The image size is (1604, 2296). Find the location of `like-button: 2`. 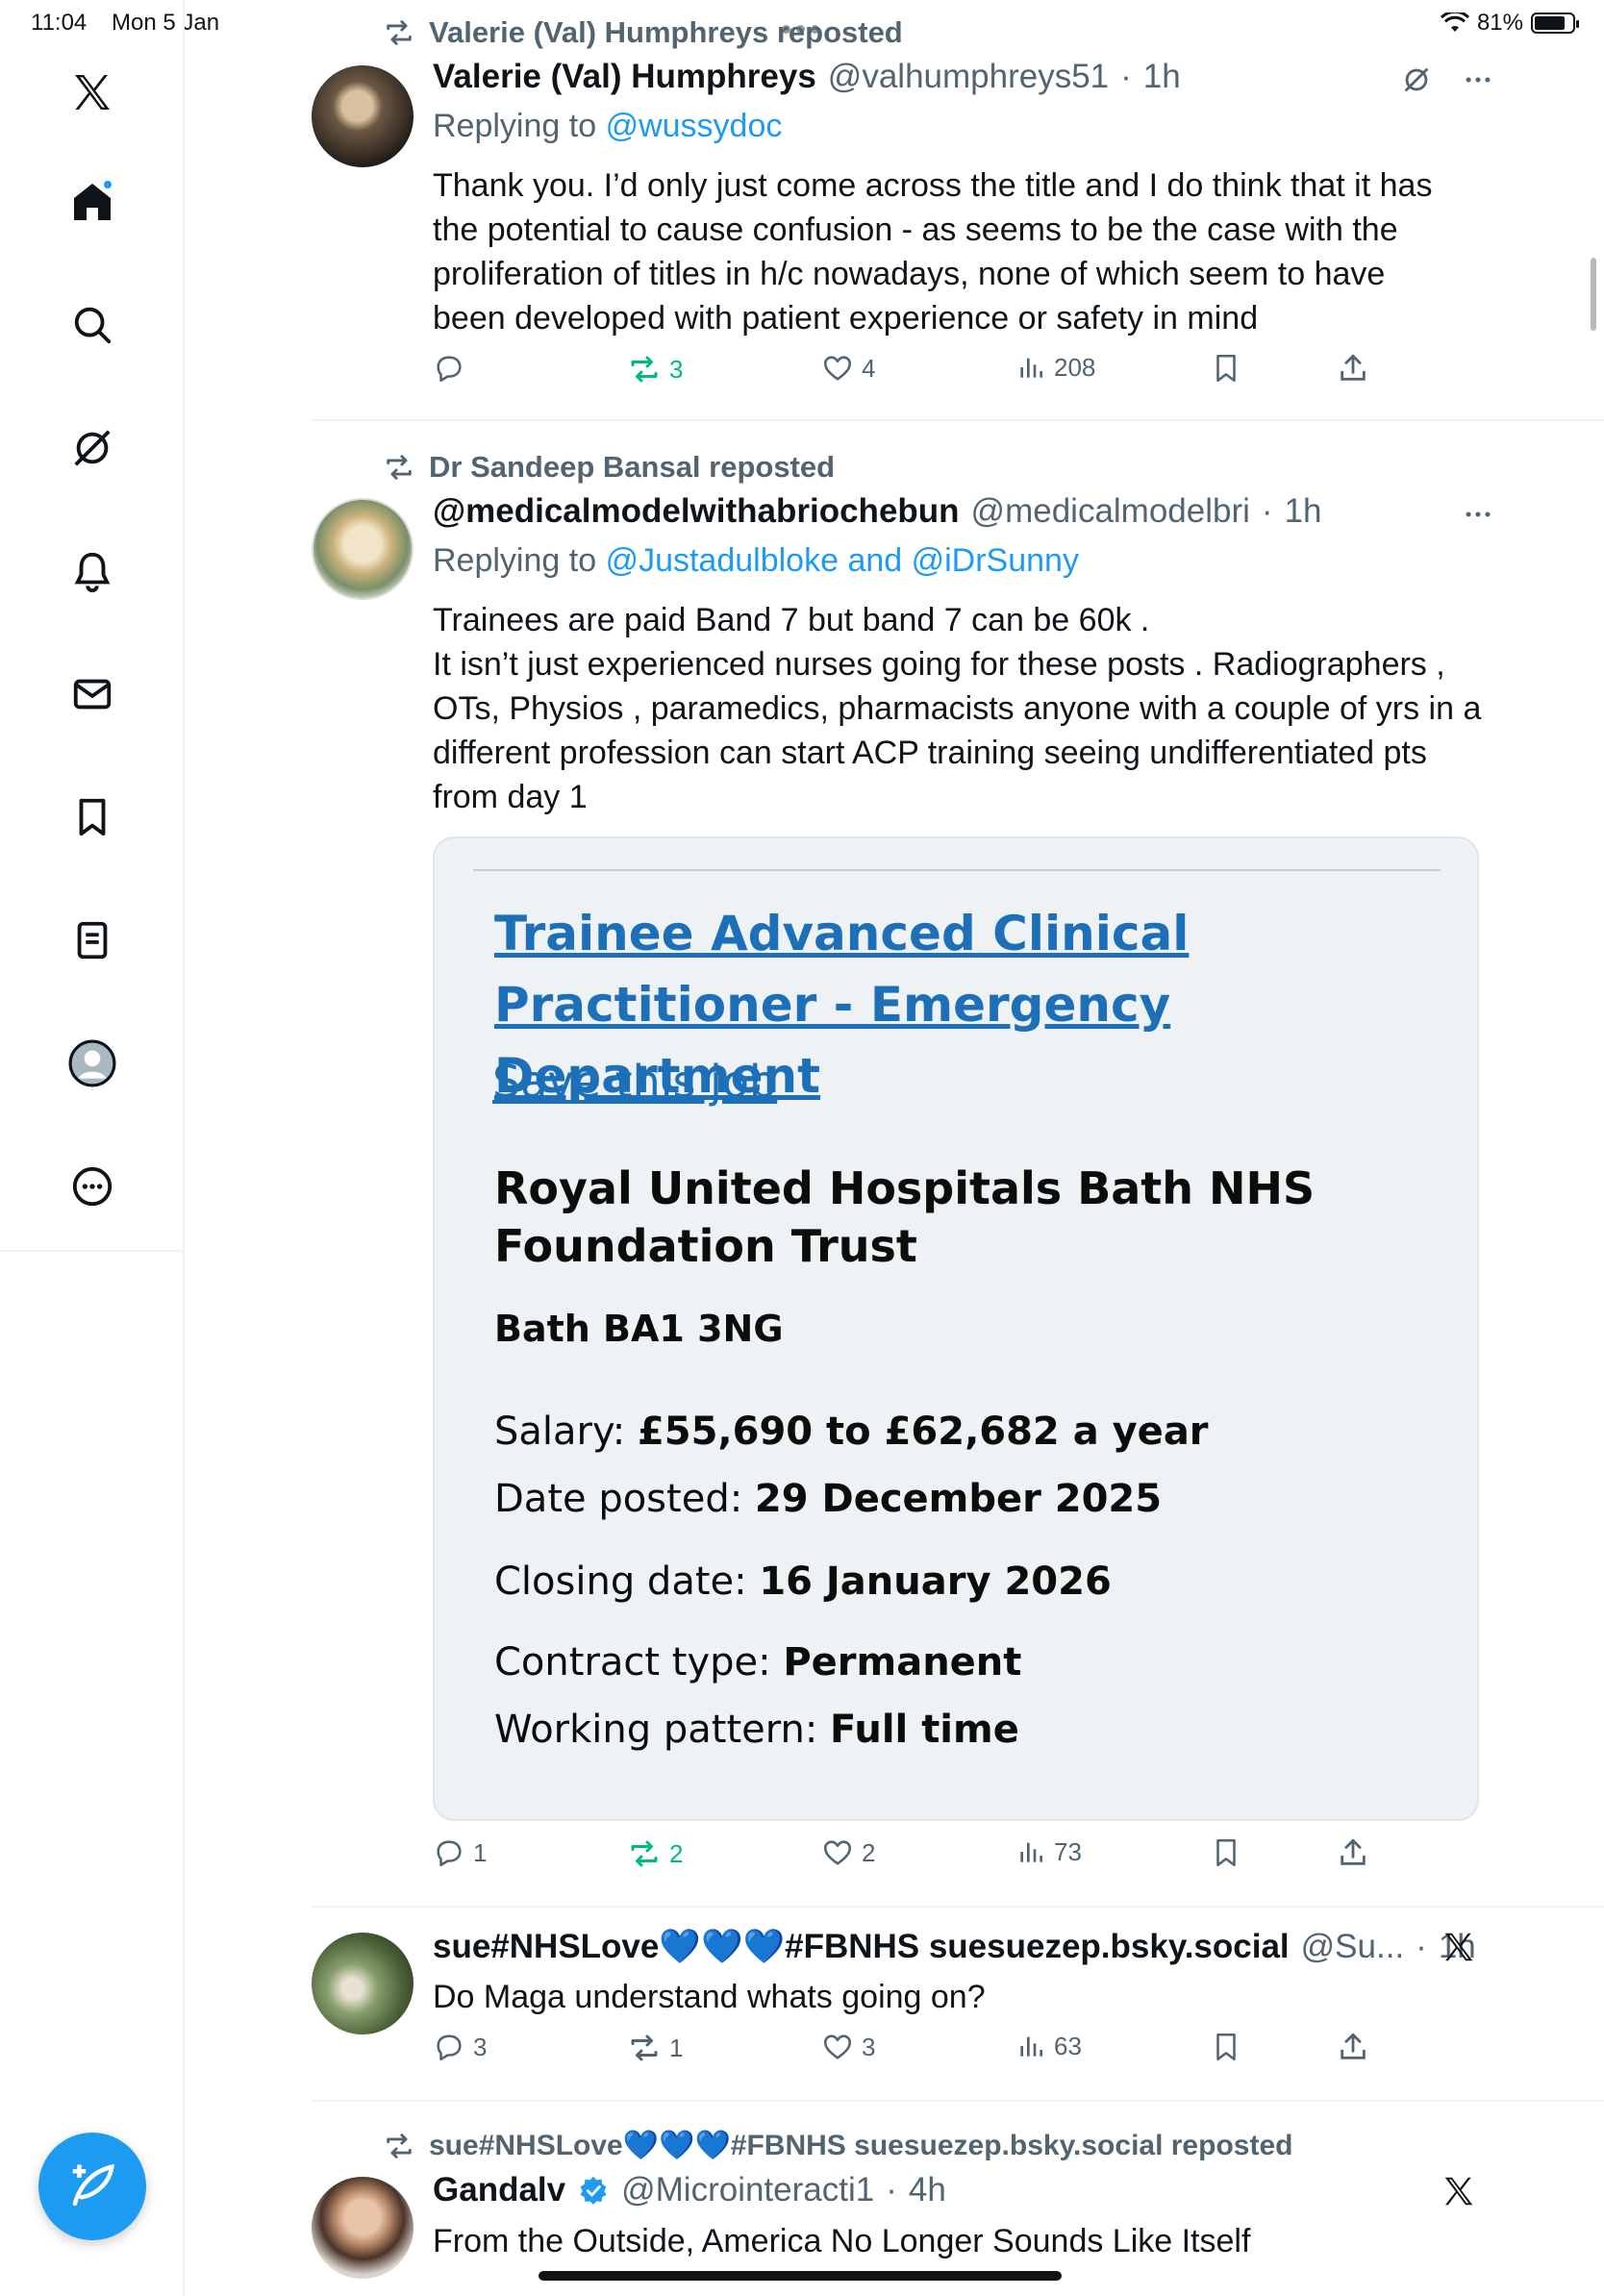

like-button: 2 is located at coordinates (848, 1852).